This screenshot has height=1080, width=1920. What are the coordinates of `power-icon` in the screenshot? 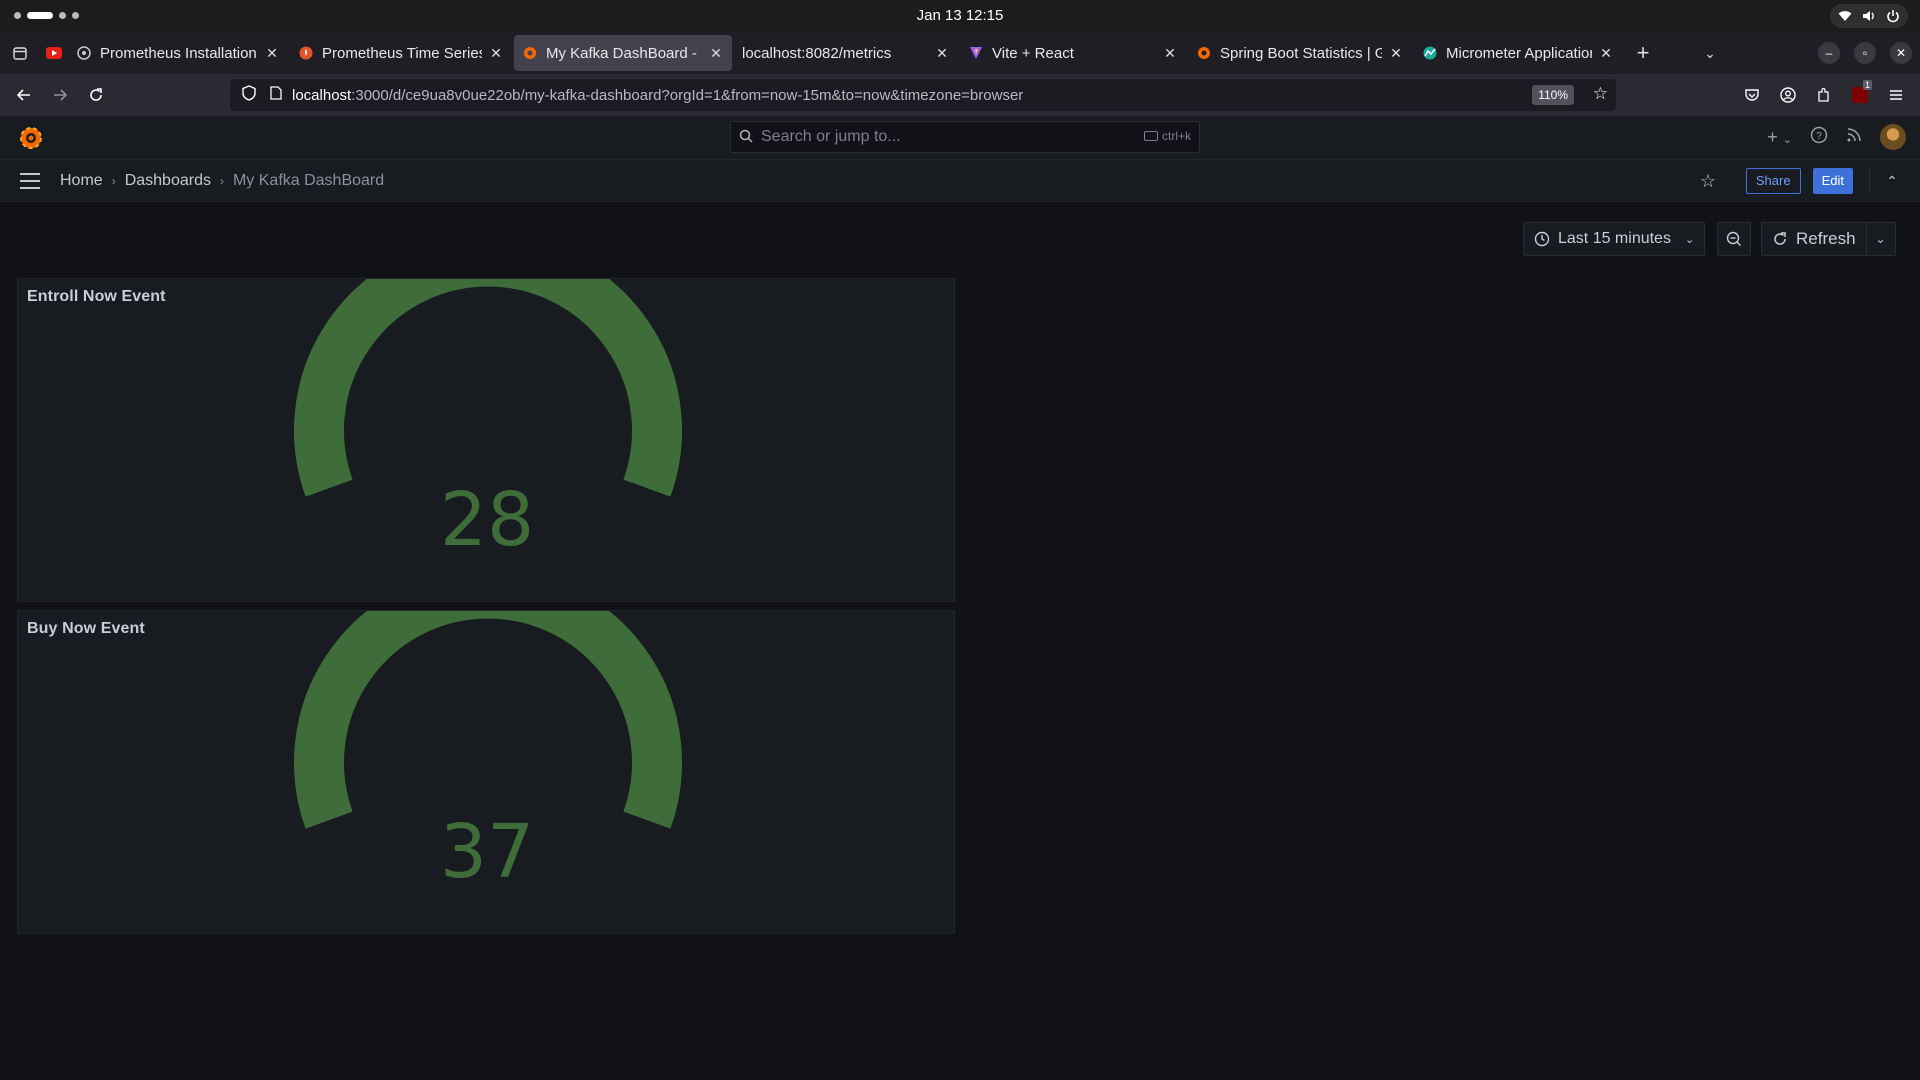 It's located at (1893, 16).